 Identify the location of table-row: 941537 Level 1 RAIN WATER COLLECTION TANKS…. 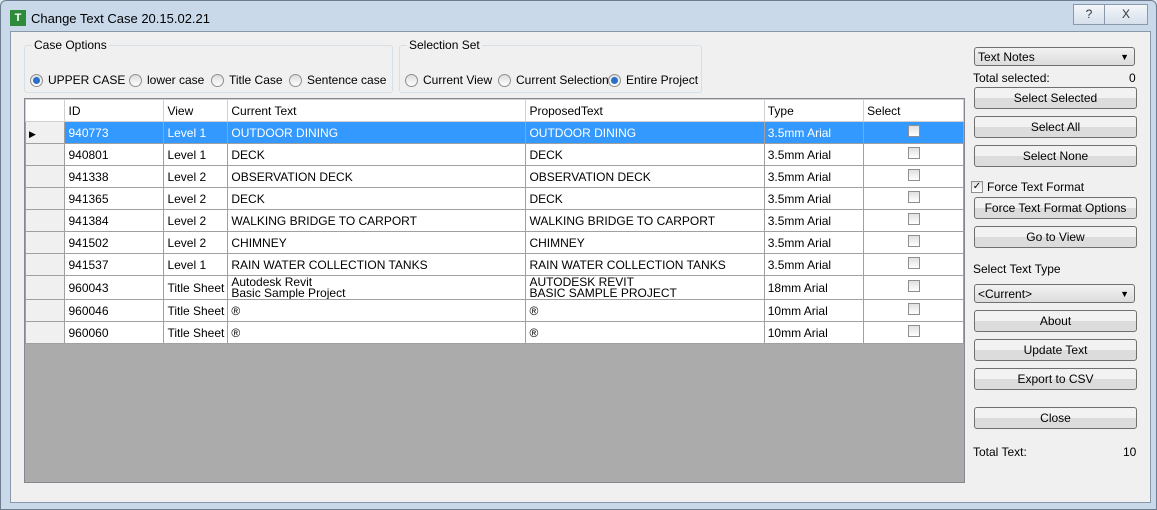
(494, 264).